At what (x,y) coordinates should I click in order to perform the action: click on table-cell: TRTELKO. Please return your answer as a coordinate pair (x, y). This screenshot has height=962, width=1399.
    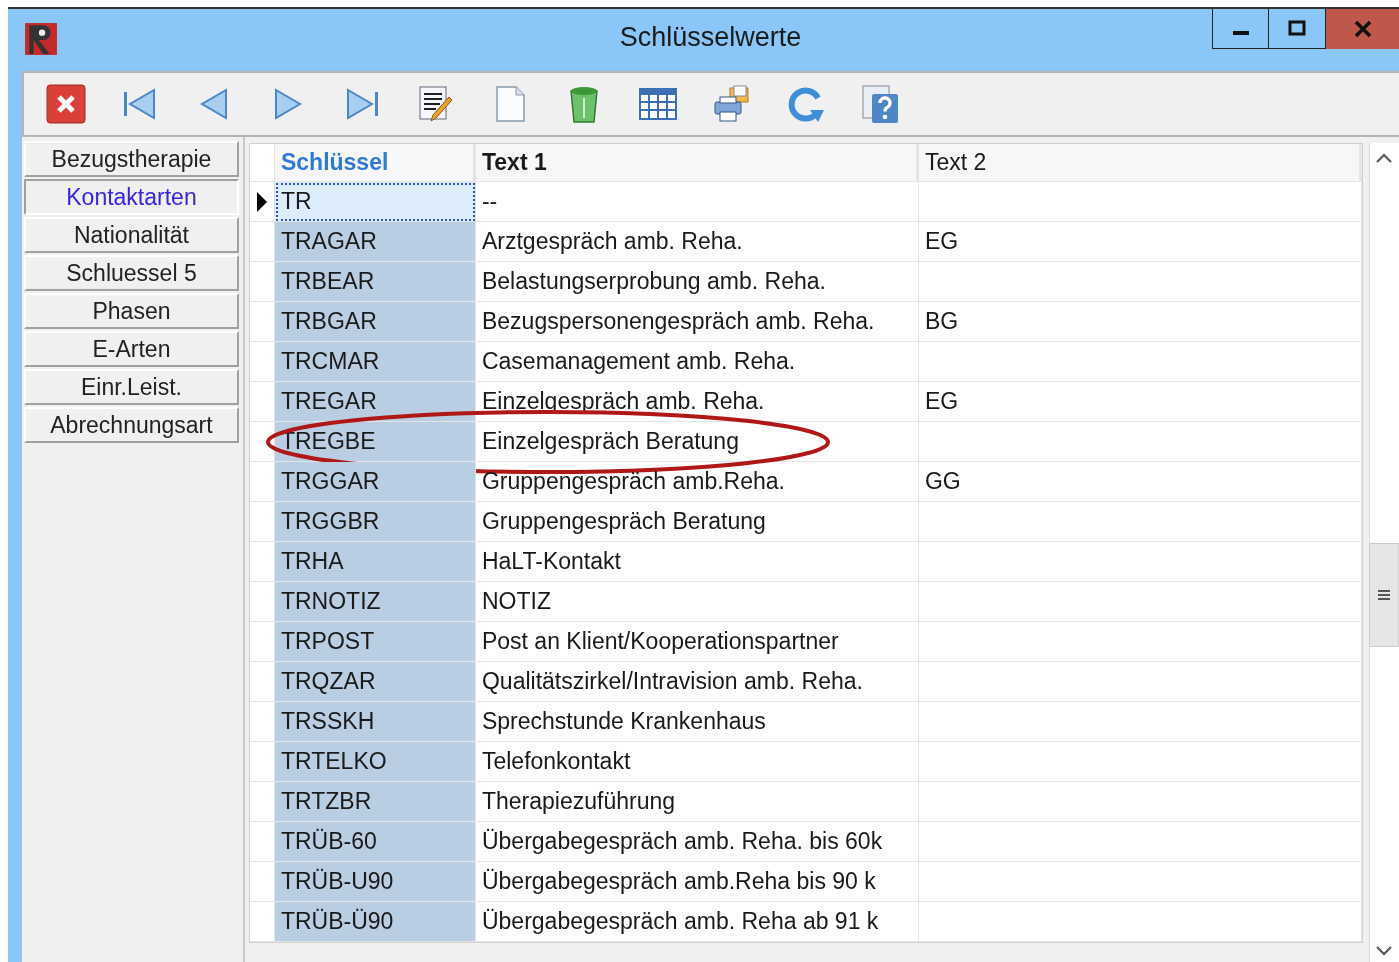
    Looking at the image, I should click on (375, 762).